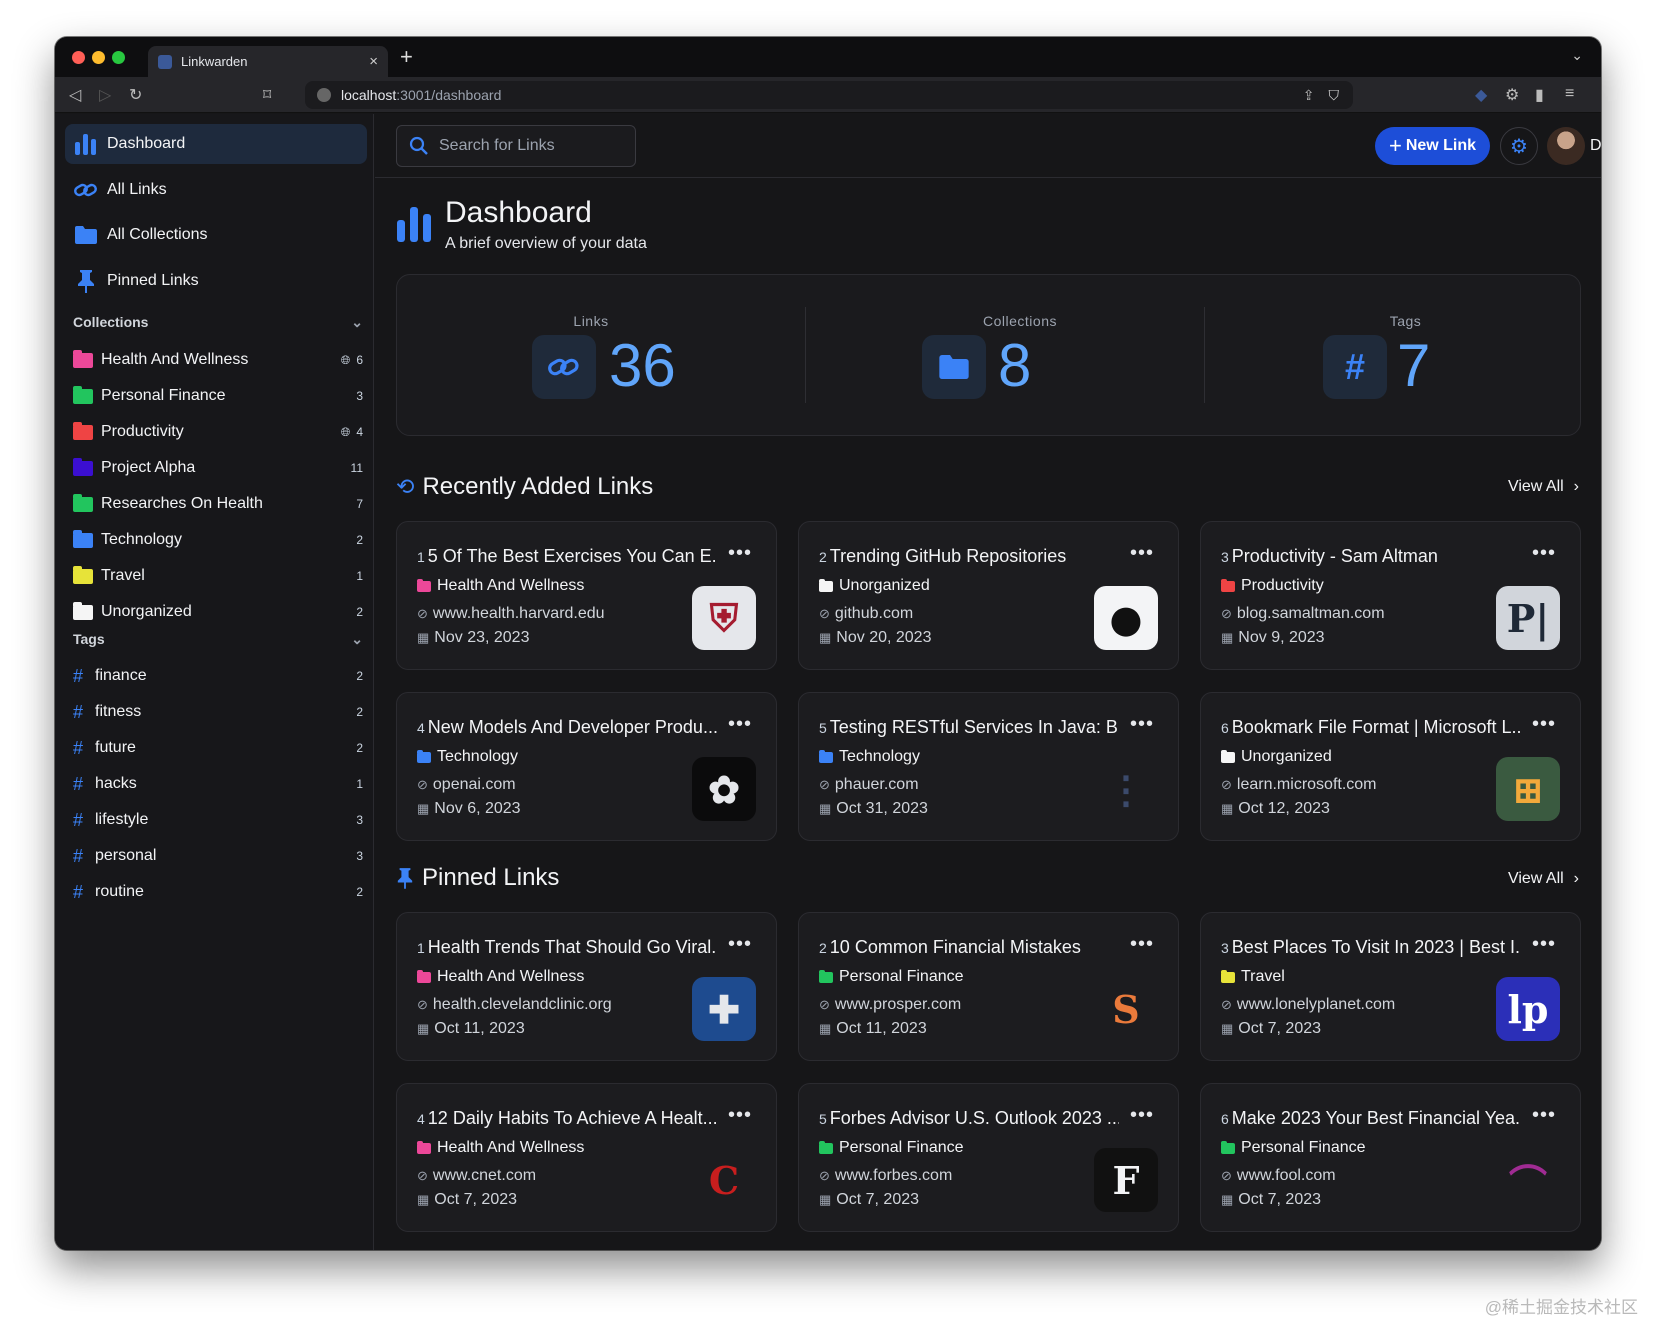  Describe the element at coordinates (1253, 977) in the screenshot. I see `link-collection: Travel` at that location.